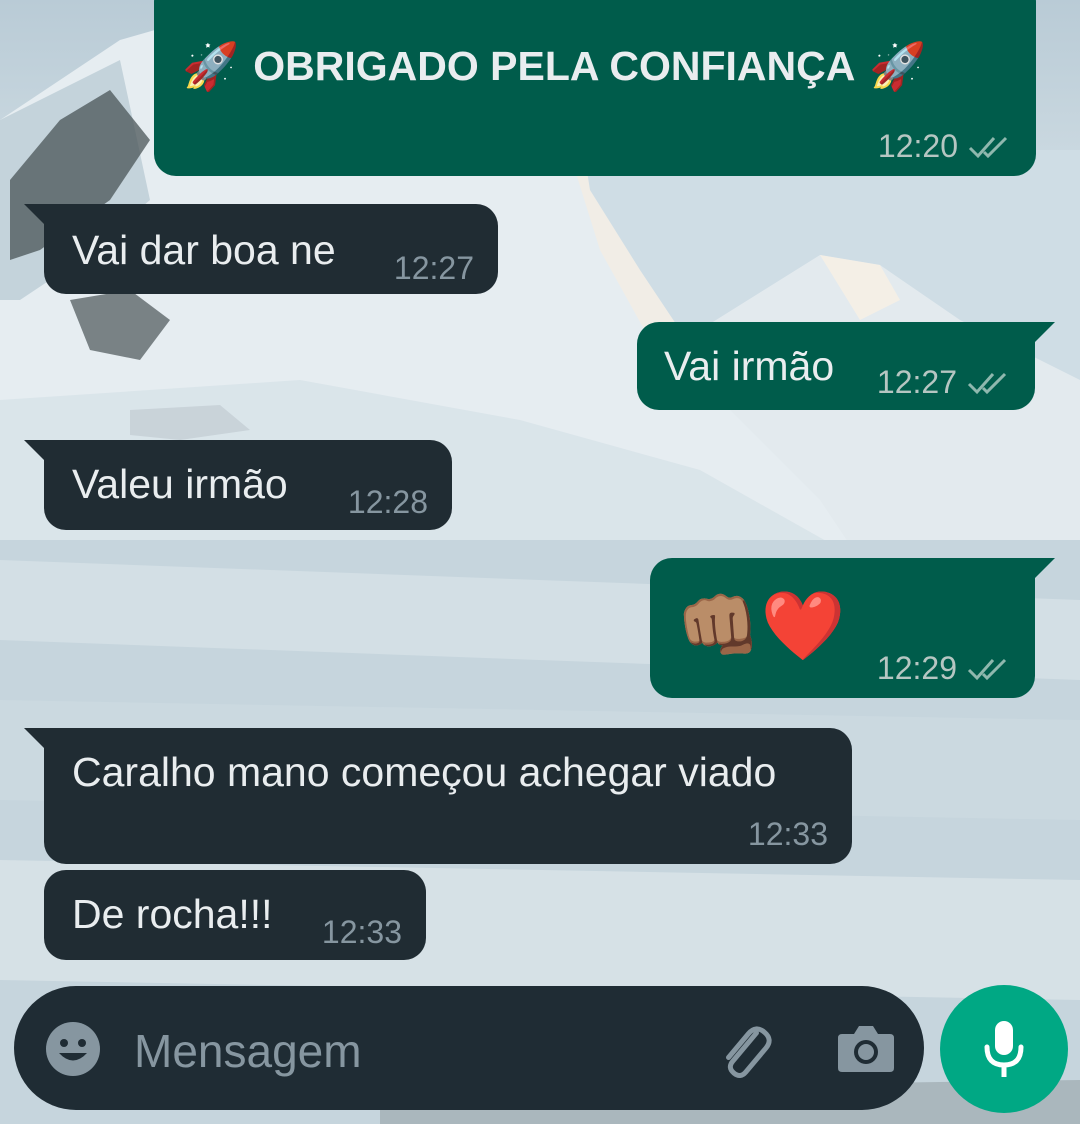 This screenshot has height=1124, width=1080. Describe the element at coordinates (761, 626) in the screenshot. I see `emoji-message: 👊🏽❤️` at that location.